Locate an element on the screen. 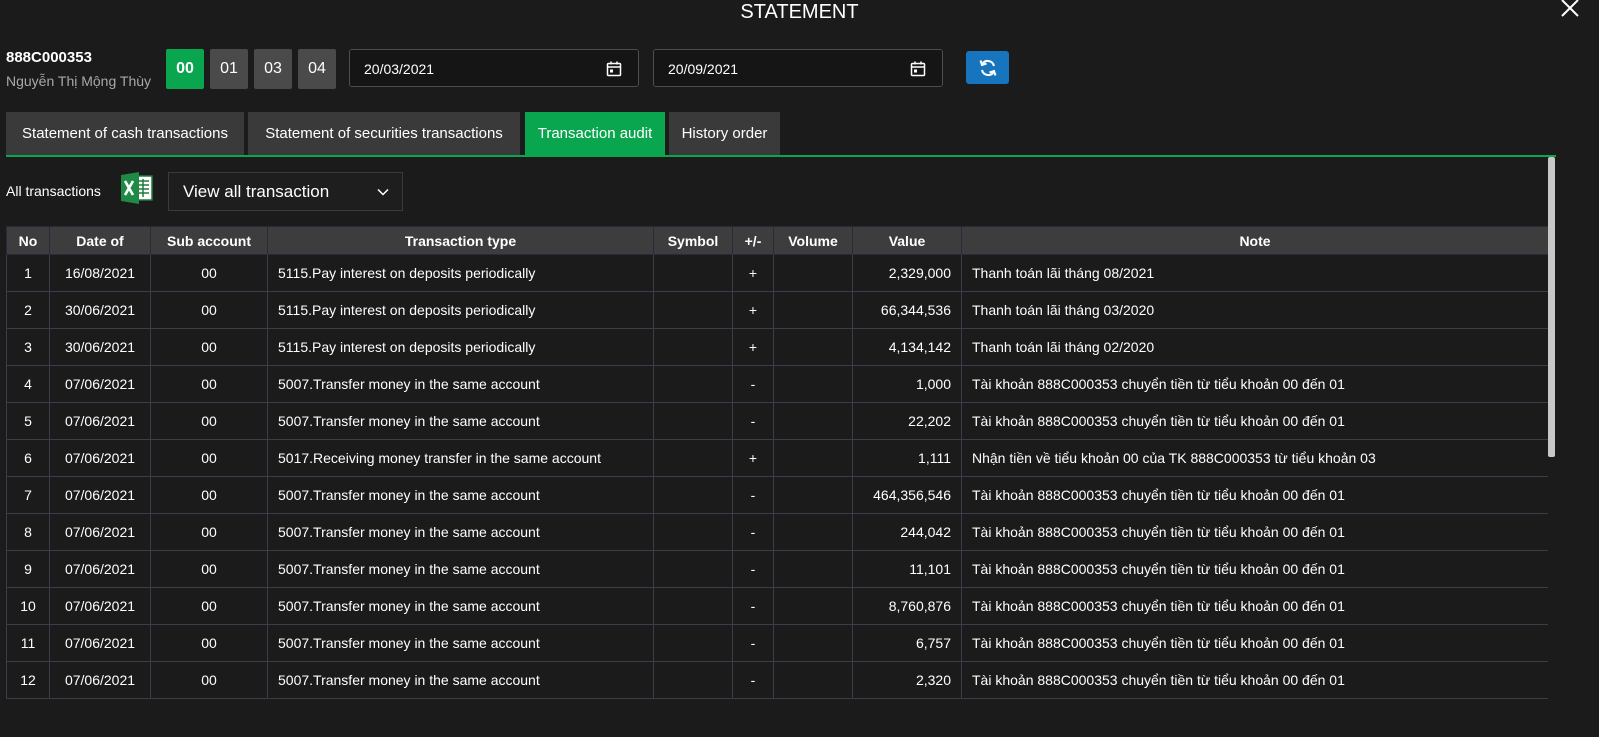 The height and width of the screenshot is (737, 1599). excel-icon is located at coordinates (137, 188).